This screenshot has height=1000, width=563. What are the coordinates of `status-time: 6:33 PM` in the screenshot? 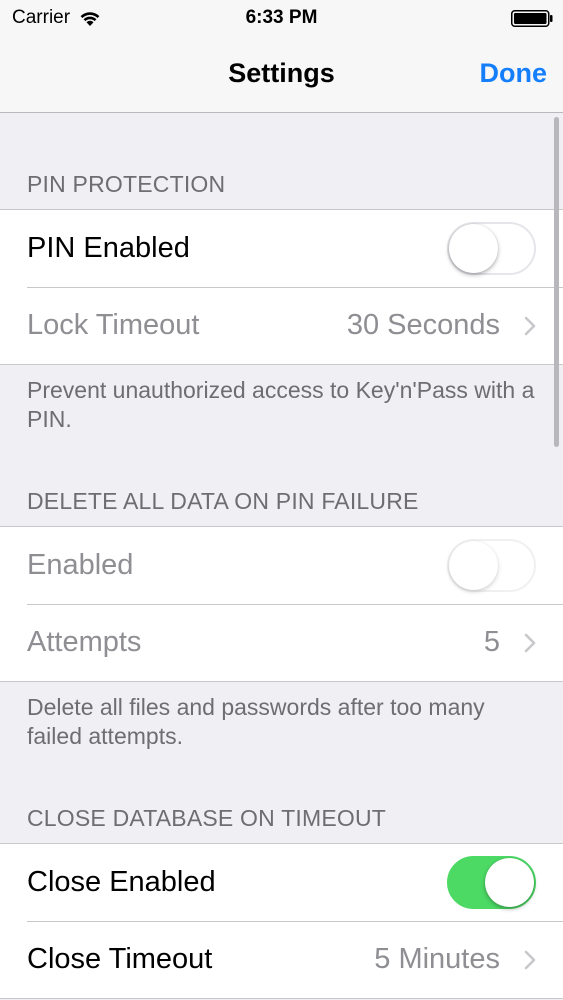 It's located at (281, 17).